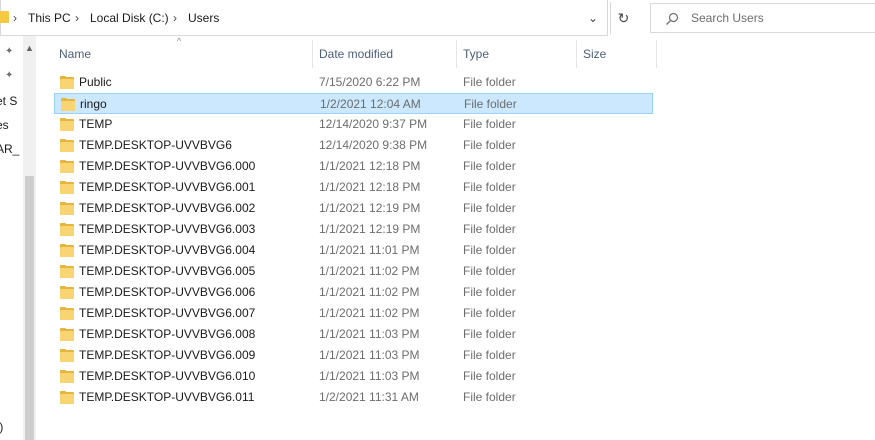 The image size is (875, 440). What do you see at coordinates (594, 54) in the screenshot?
I see `column-header-size: Size` at bounding box center [594, 54].